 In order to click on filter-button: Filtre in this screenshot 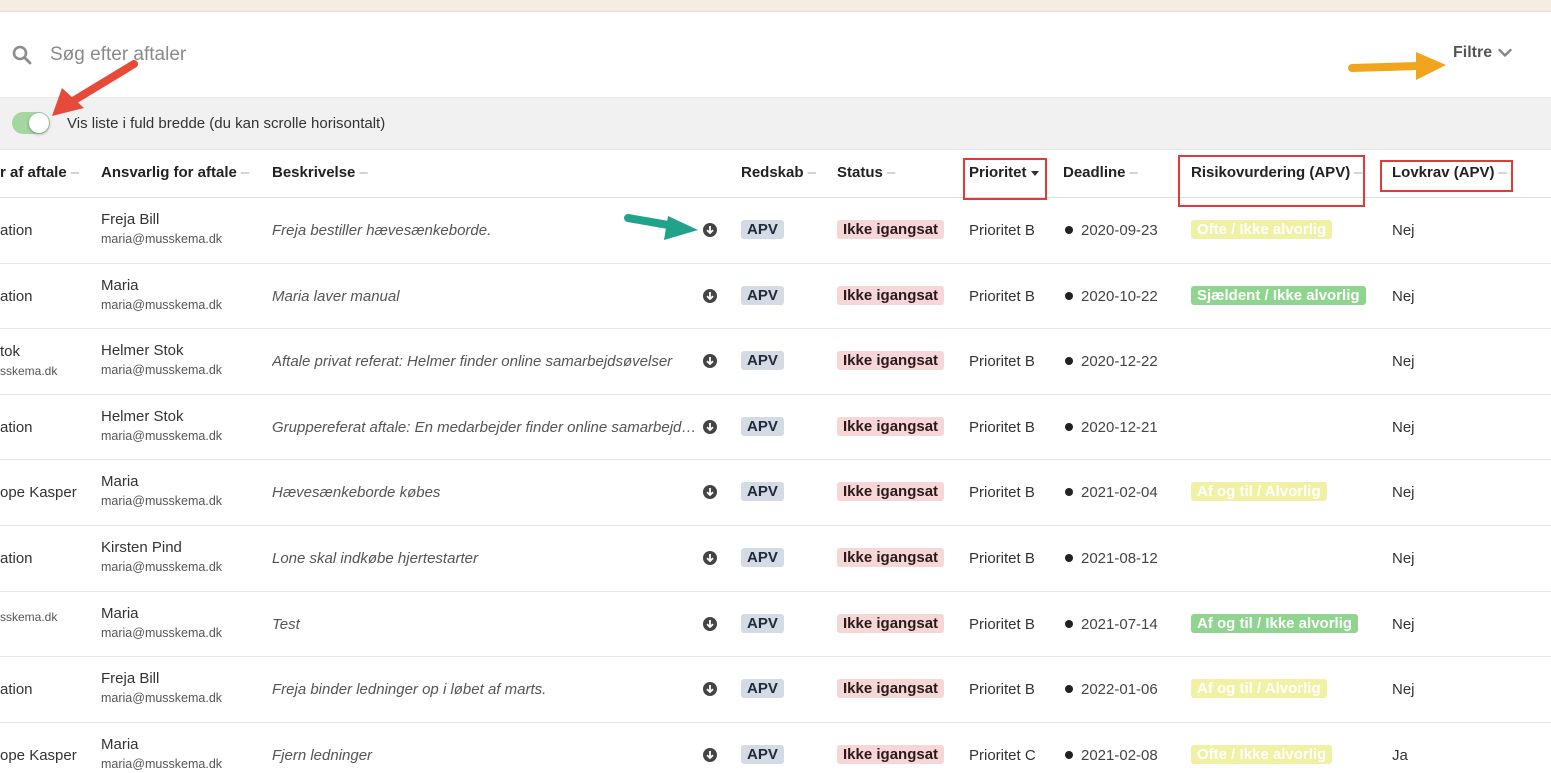, I will do `click(1482, 53)`.